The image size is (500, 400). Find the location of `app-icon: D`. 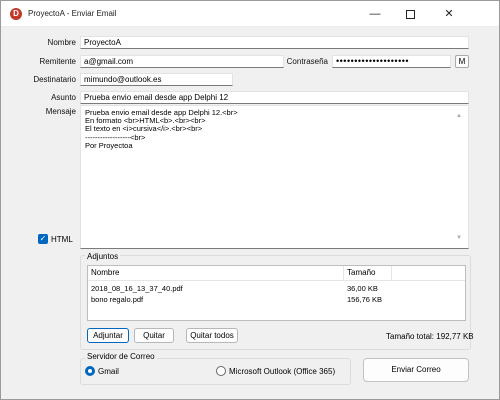

app-icon: D is located at coordinates (16, 14).